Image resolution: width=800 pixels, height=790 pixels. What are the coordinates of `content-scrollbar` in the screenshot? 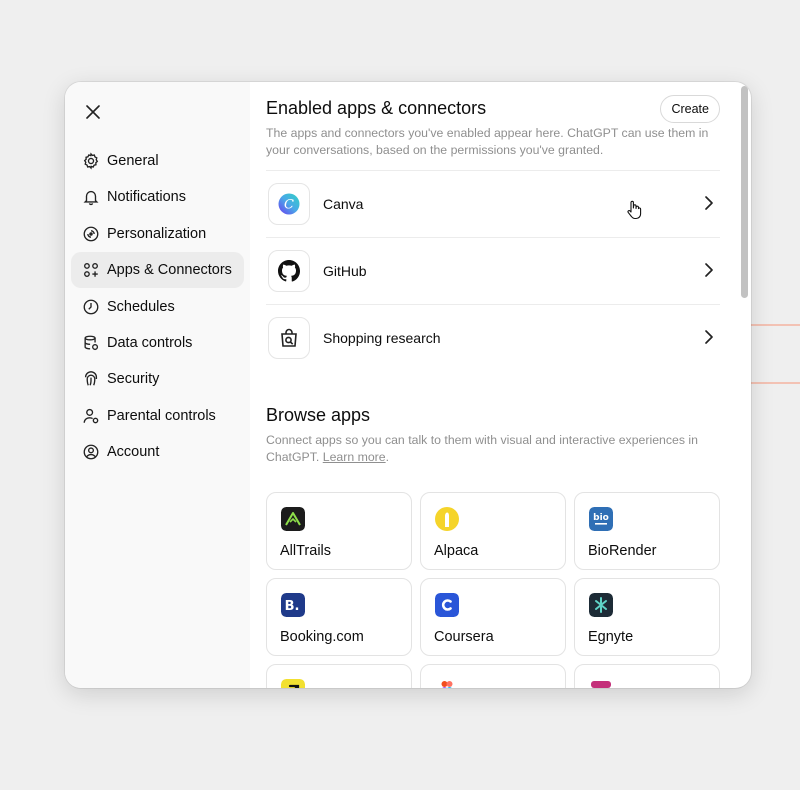 It's located at (744, 383).